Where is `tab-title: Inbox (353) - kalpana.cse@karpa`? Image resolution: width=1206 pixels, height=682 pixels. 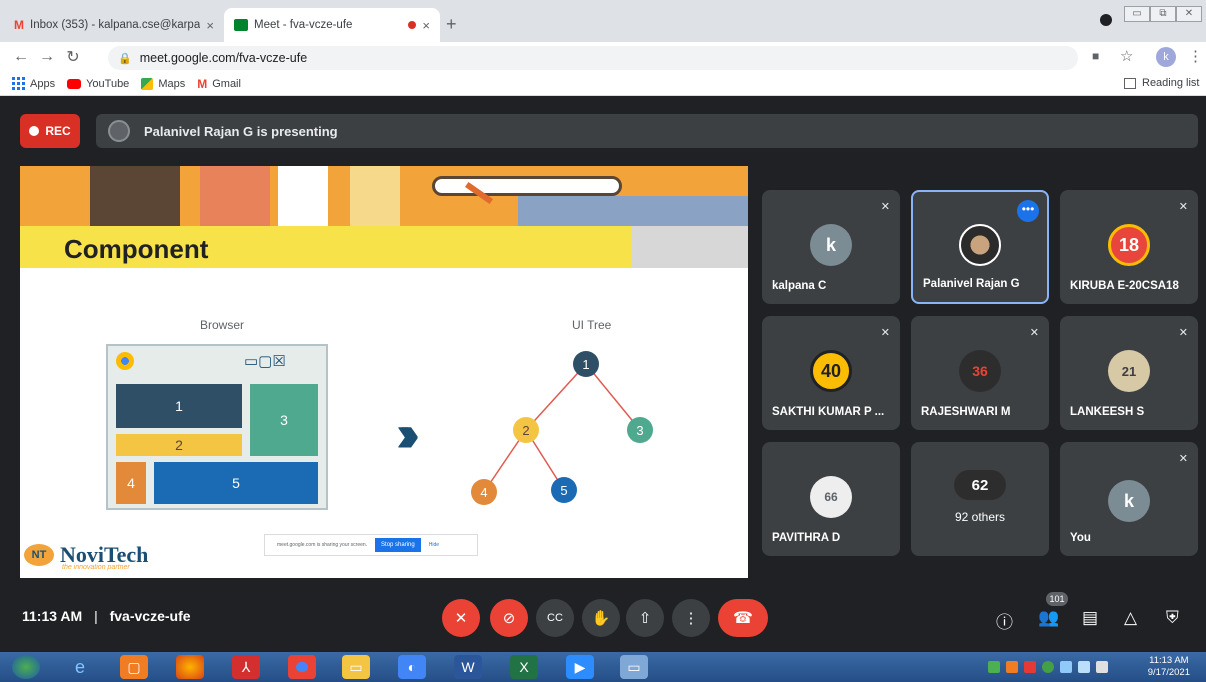 tab-title: Inbox (353) - kalpana.cse@karpa is located at coordinates (115, 25).